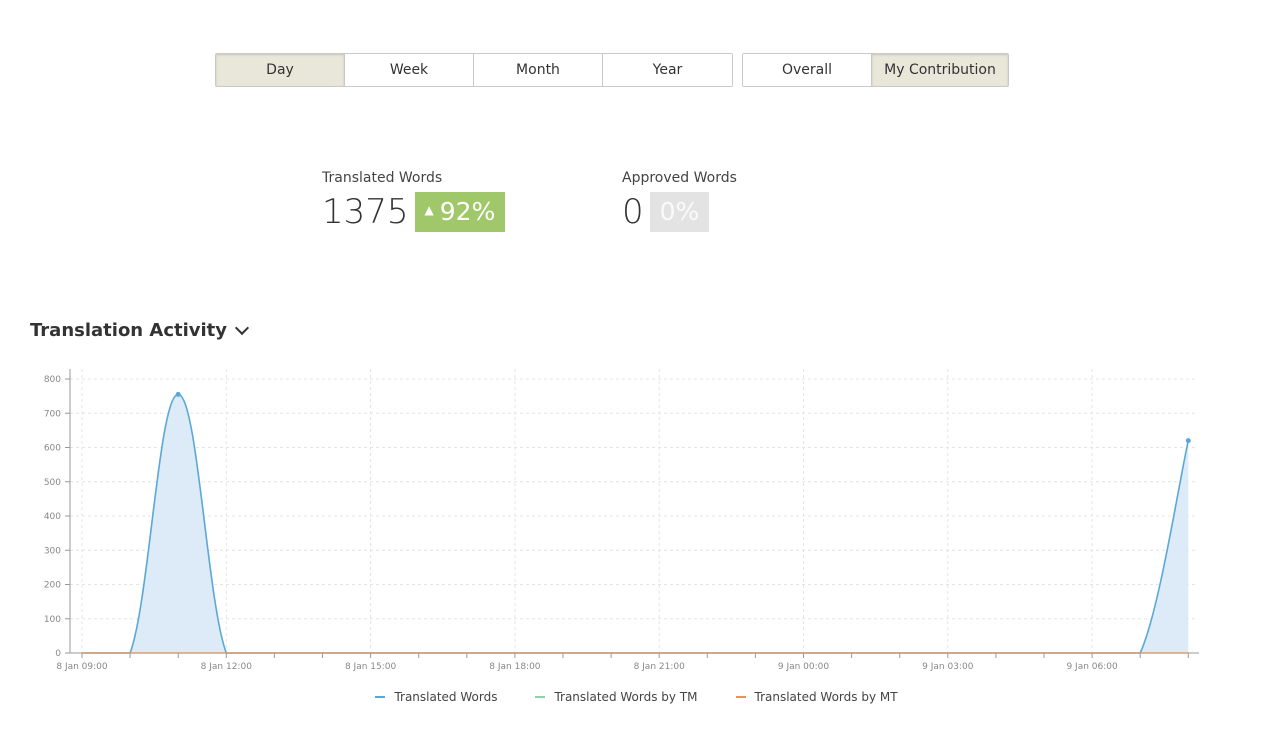  Describe the element at coordinates (52, 483) in the screenshot. I see `y-tick-label: 500` at that location.